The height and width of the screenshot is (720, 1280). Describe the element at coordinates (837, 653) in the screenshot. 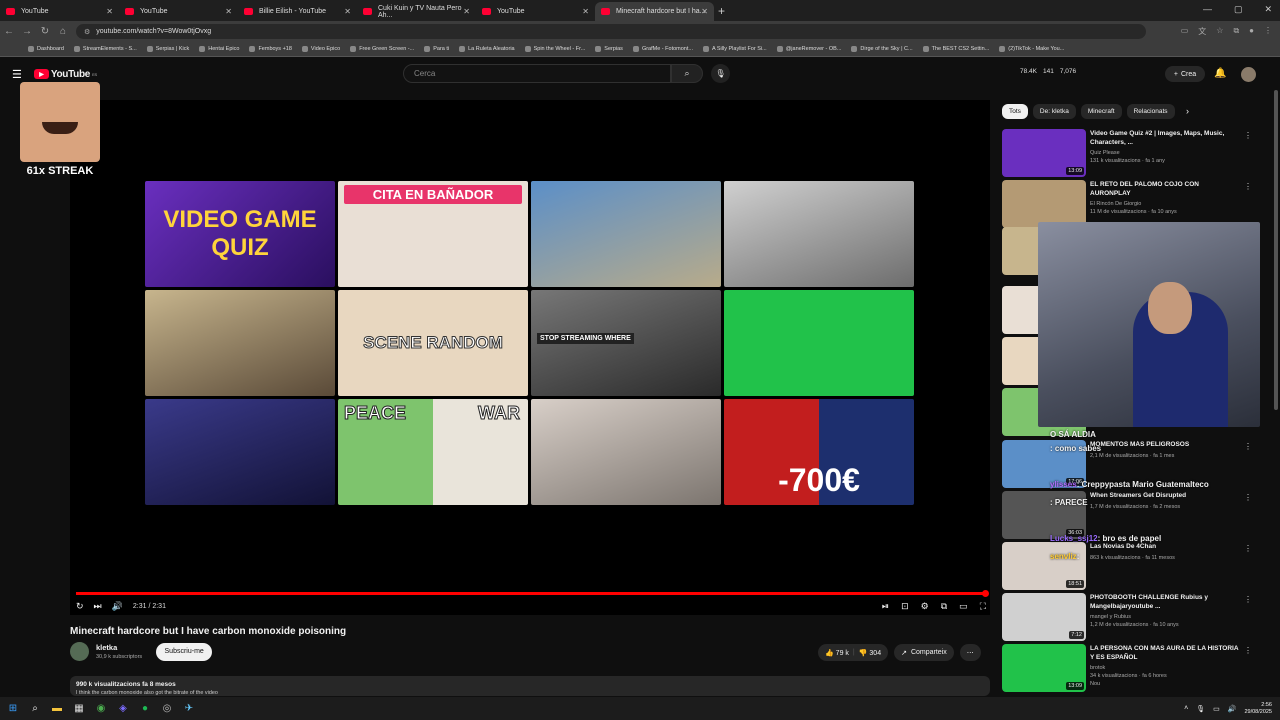

I see `like-button: 👍 79 k` at that location.